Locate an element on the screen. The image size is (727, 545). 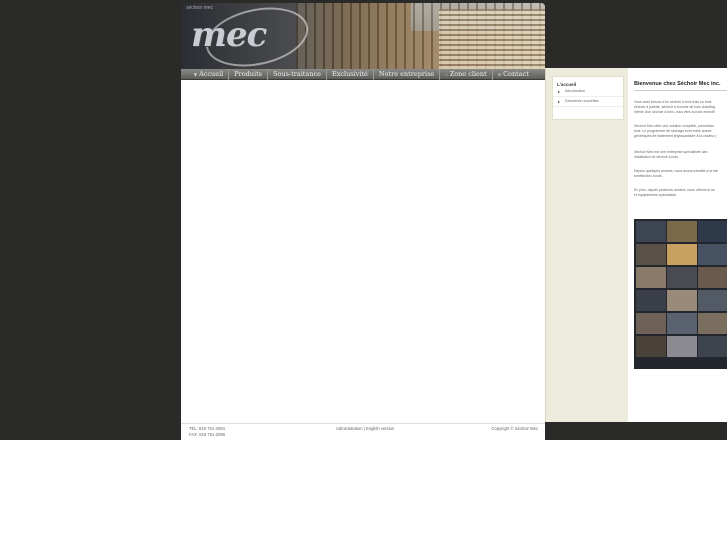
footer-contact: TEL: 819 751-2084 FAX: 819 751-2096 is located at coordinates (207, 431).